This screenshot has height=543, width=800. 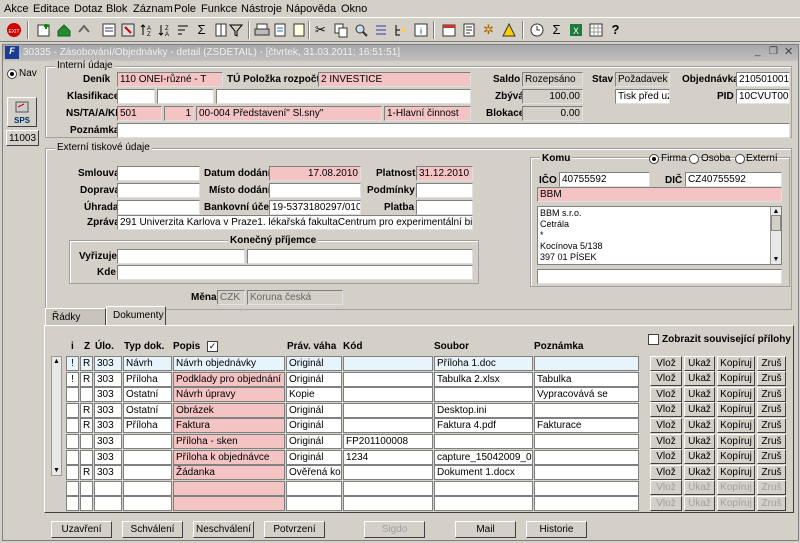 What do you see at coordinates (127, 29) in the screenshot?
I see `execute-query-icon` at bounding box center [127, 29].